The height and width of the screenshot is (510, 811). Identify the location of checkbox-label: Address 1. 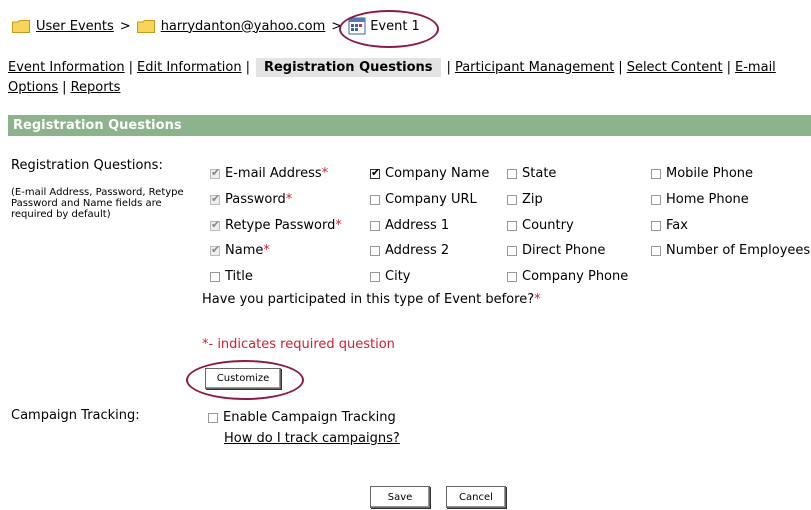
(417, 225).